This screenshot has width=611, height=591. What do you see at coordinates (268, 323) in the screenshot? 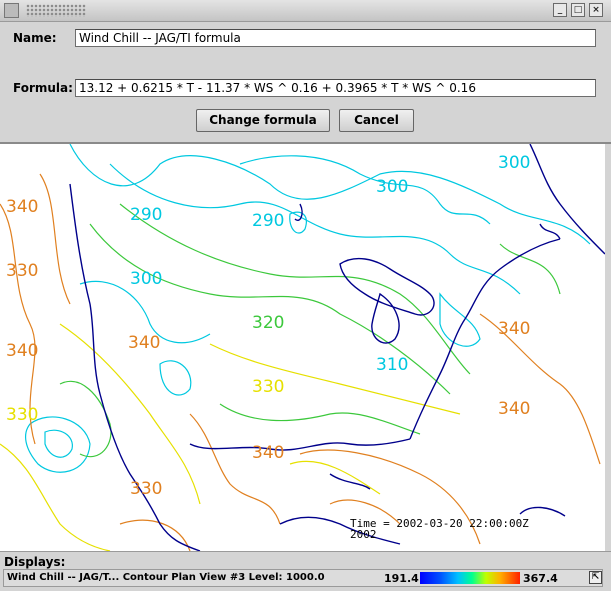
I see `contour-label: 320` at bounding box center [268, 323].